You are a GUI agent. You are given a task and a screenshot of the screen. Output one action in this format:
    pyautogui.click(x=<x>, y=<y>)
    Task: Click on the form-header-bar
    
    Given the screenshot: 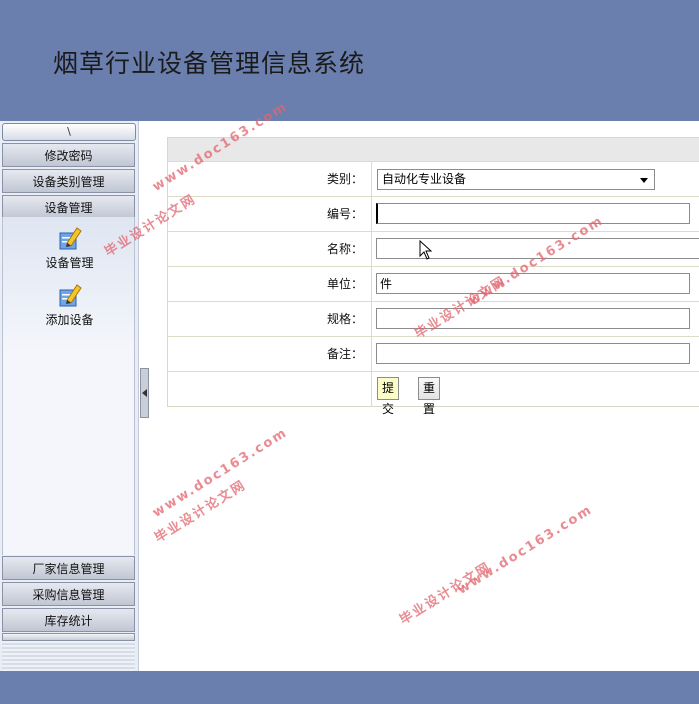 What is the action you would take?
    pyautogui.click(x=433, y=149)
    